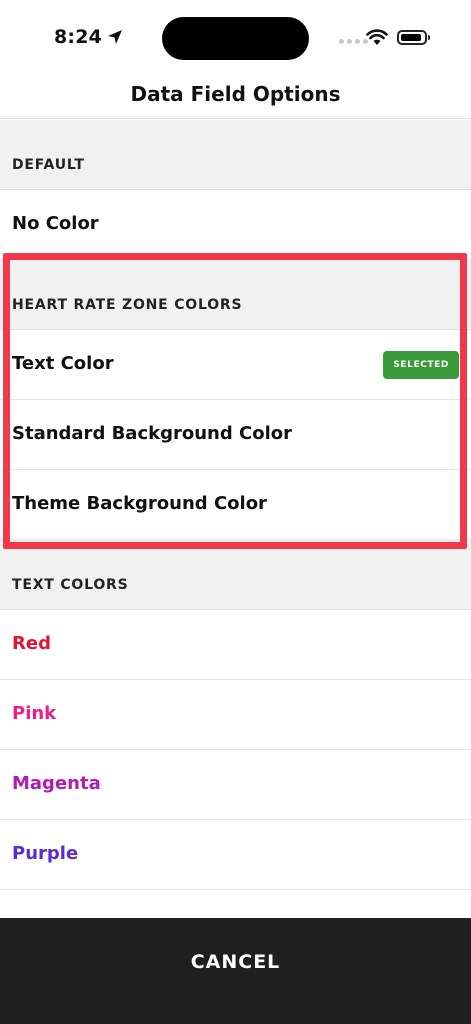 This screenshot has height=1024, width=471. I want to click on wifi-icon, so click(377, 37).